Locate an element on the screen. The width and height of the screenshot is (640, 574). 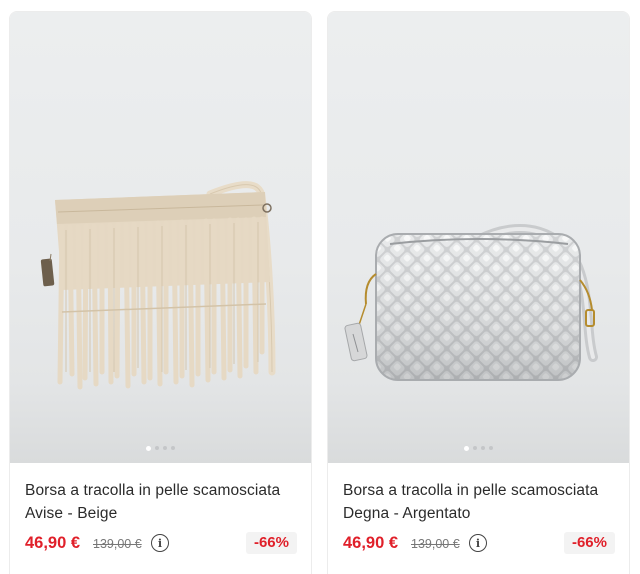
beige-fringe-bag-image is located at coordinates (158, 285).